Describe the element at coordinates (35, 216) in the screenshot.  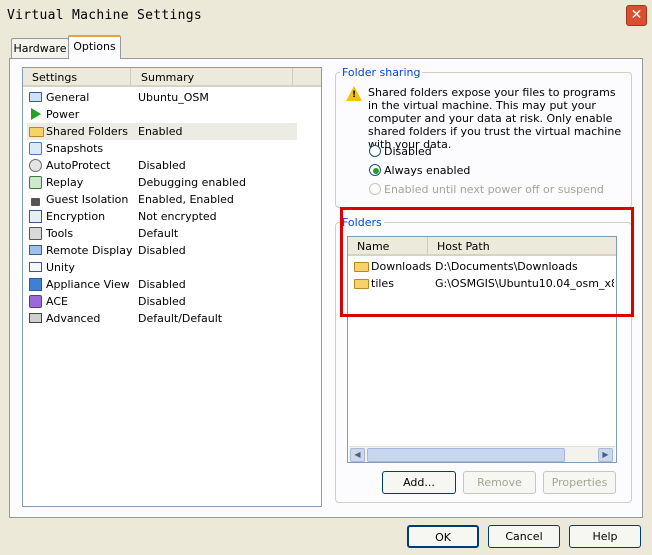
I see `encryption-icon` at that location.